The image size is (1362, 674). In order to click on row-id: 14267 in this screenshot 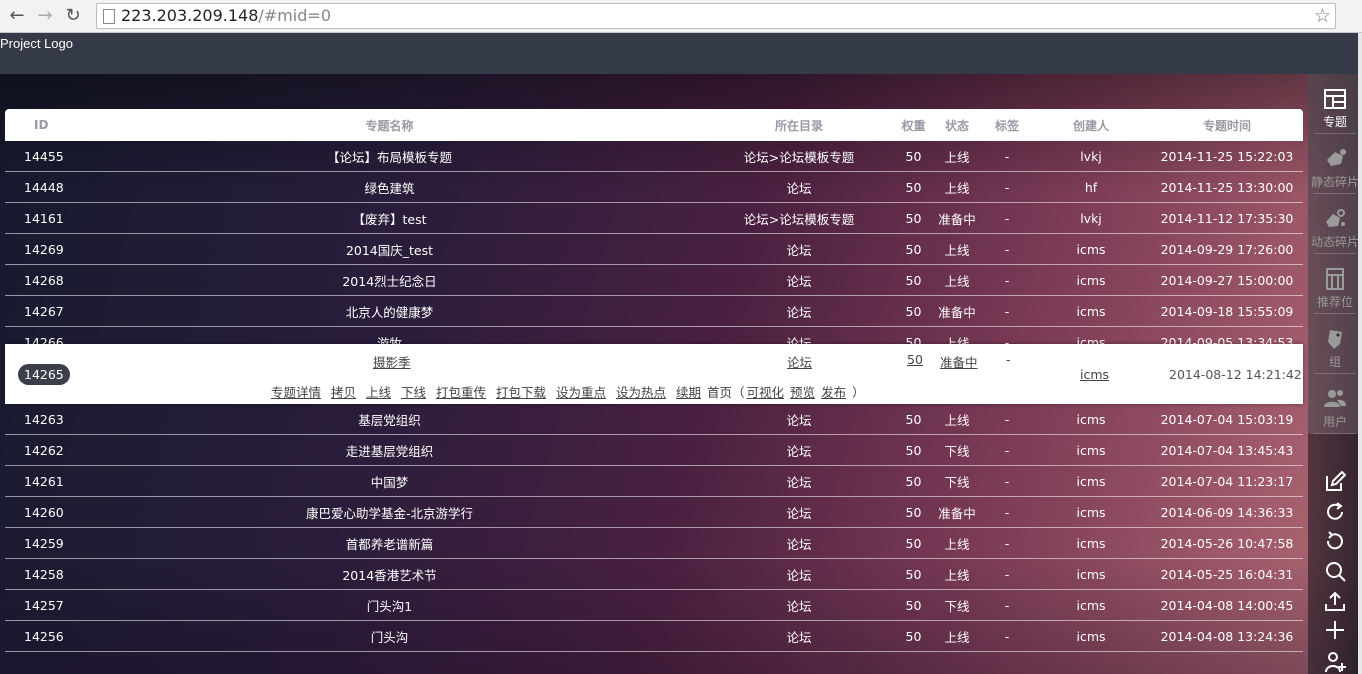, I will do `click(44, 311)`.